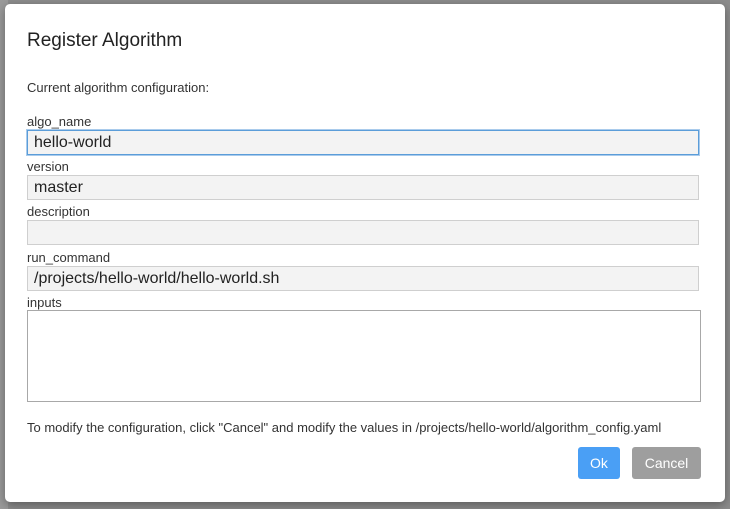 The image size is (730, 509). Describe the element at coordinates (58, 211) in the screenshot. I see `description-label: description` at that location.